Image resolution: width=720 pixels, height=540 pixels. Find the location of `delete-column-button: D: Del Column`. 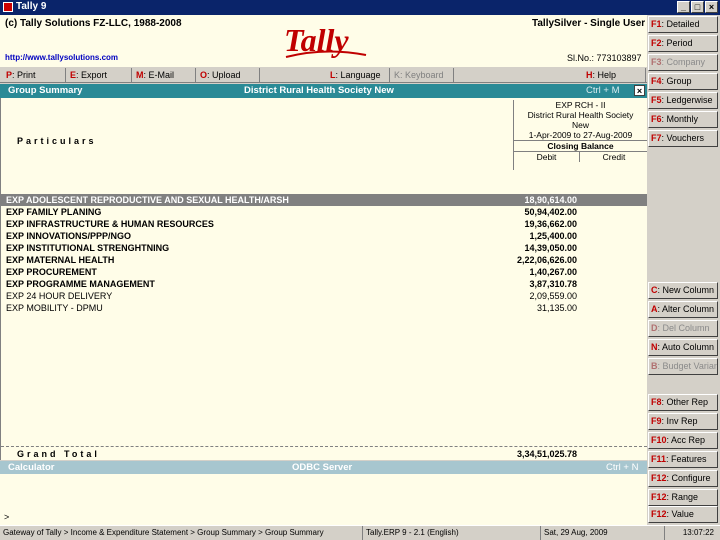

delete-column-button: D: Del Column is located at coordinates (683, 328).